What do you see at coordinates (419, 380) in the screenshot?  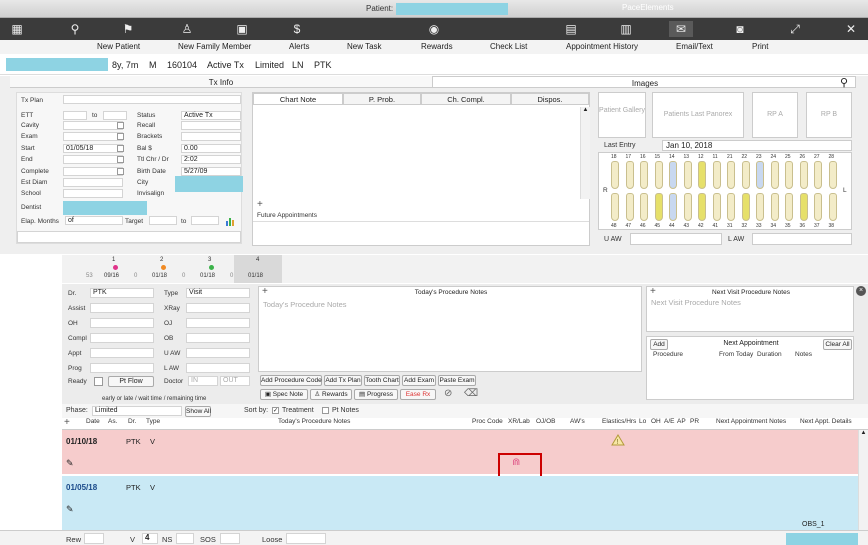 I see `add-exam-button: Add Exam` at bounding box center [419, 380].